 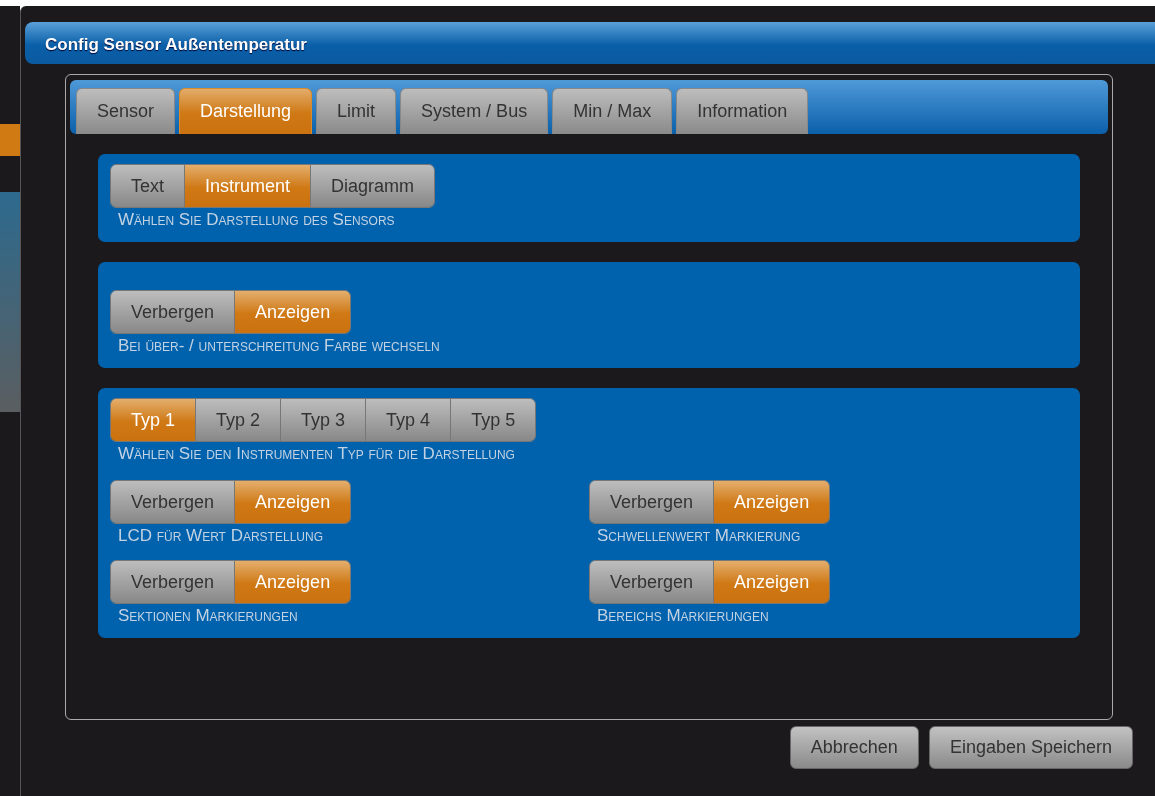 What do you see at coordinates (148, 186) in the screenshot?
I see `option-button: Text` at bounding box center [148, 186].